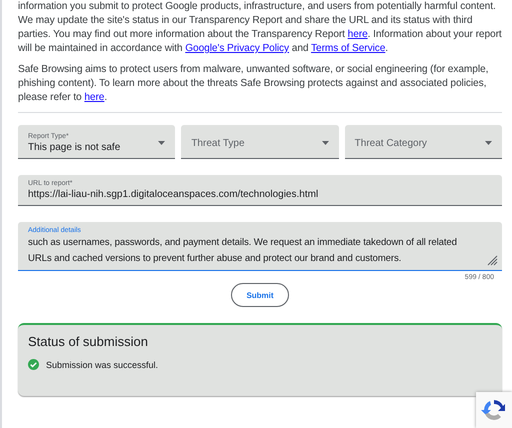 Image resolution: width=512 pixels, height=428 pixels. I want to click on status-message: Submission was successful., so click(102, 365).